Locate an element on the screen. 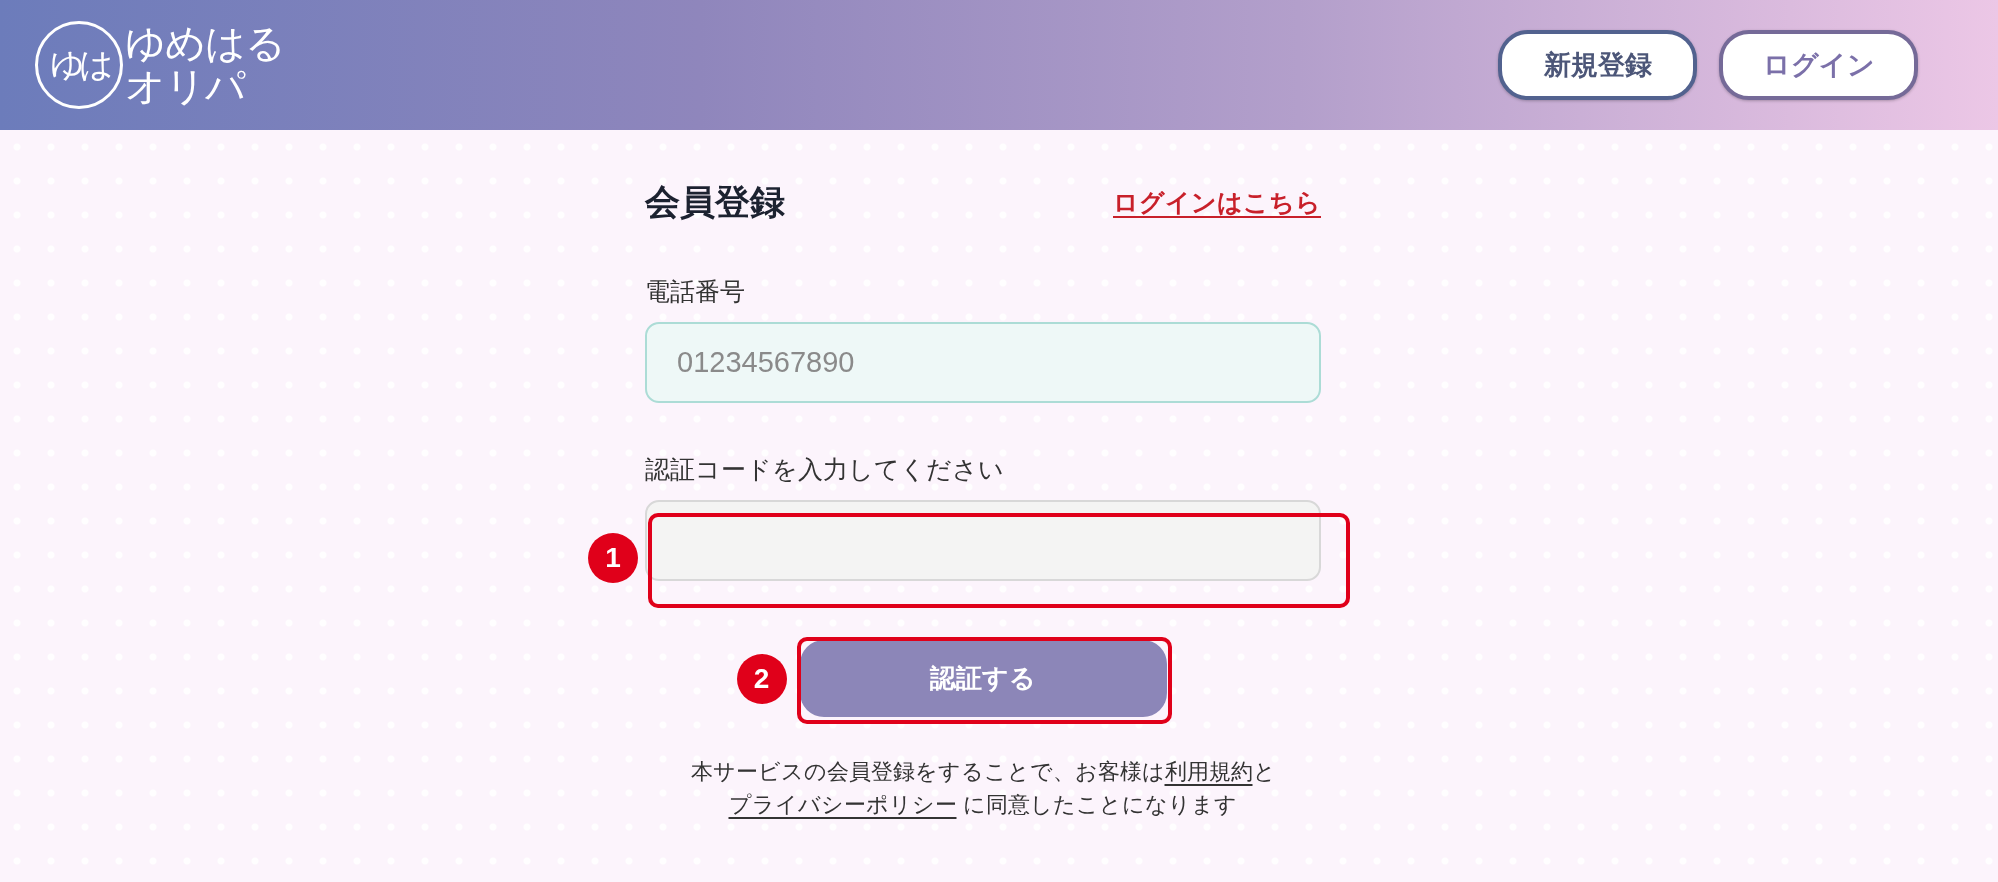 This screenshot has height=882, width=1998. field-label: 認証コードを入力してください is located at coordinates (825, 470).